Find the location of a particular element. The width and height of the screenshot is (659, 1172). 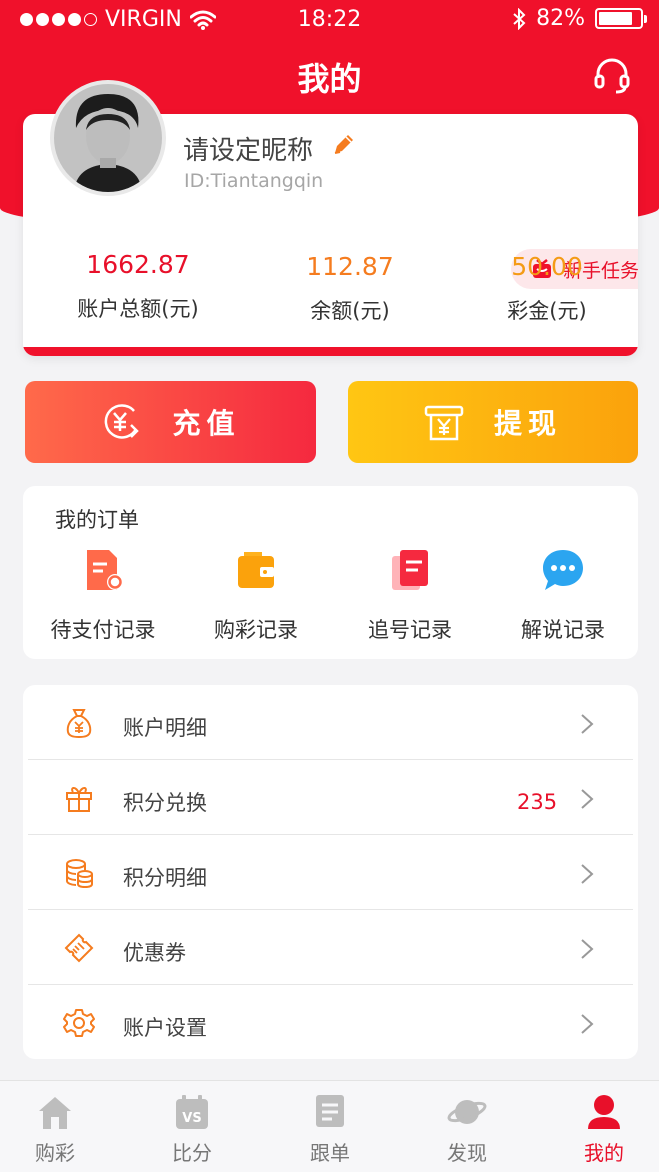

bottom-tab-bar: 购彩 VS 比分 跟单 发现 我的 is located at coordinates (329, 1126).